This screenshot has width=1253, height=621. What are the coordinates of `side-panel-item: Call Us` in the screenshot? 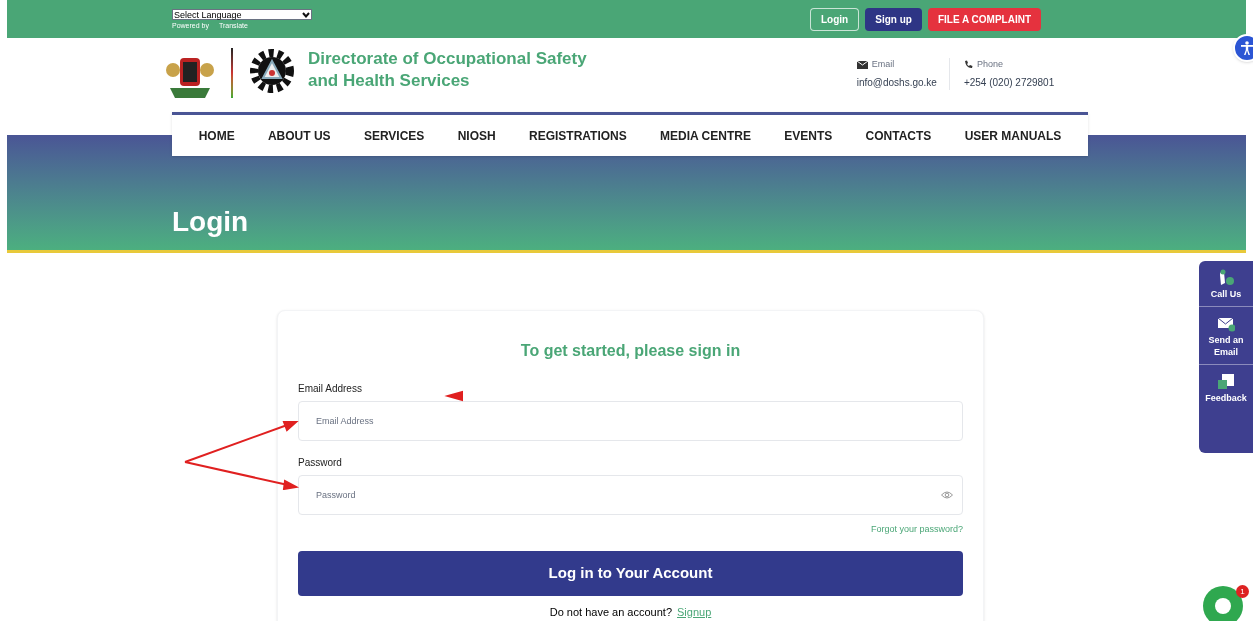 It's located at (1226, 284).